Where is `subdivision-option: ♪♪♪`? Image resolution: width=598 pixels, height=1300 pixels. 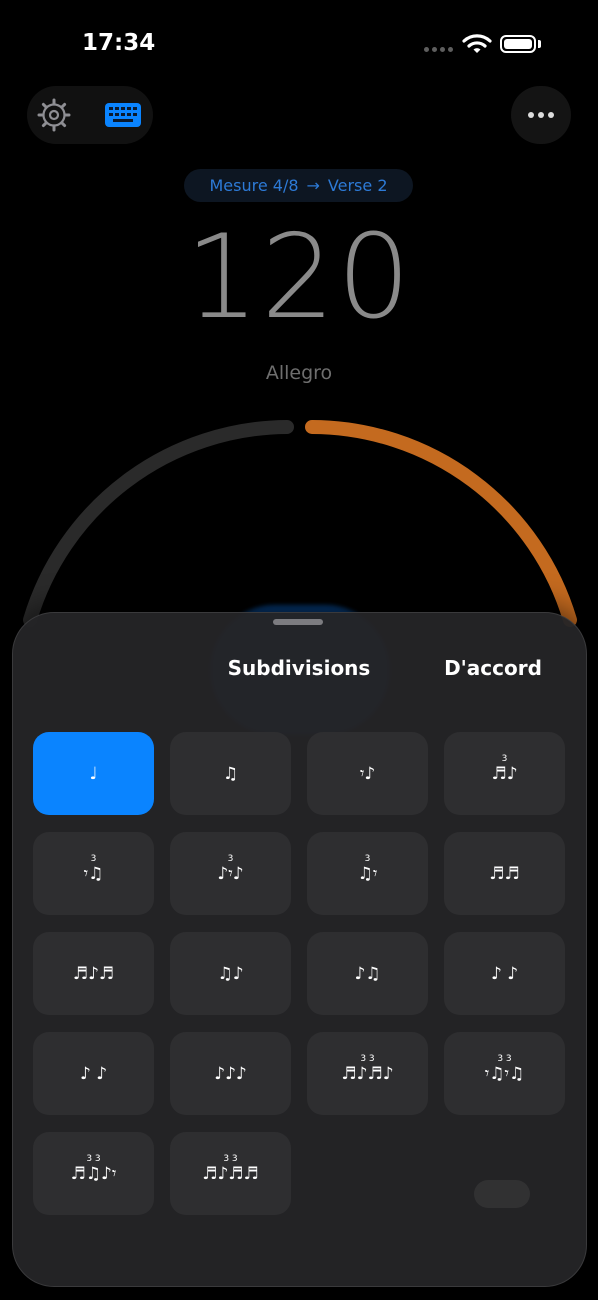
subdivision-option: ♪♪♪ is located at coordinates (230, 1073).